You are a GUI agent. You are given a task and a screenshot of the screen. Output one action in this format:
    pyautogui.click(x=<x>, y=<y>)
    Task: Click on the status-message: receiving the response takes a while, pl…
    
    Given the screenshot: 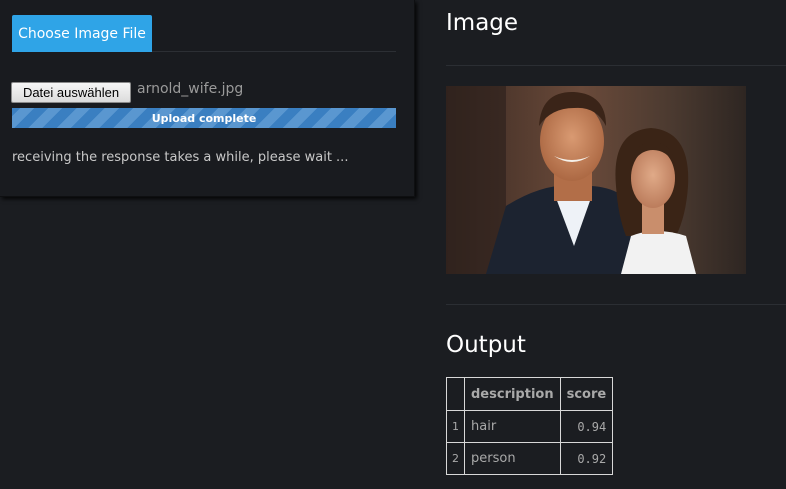 What is the action you would take?
    pyautogui.click(x=180, y=157)
    